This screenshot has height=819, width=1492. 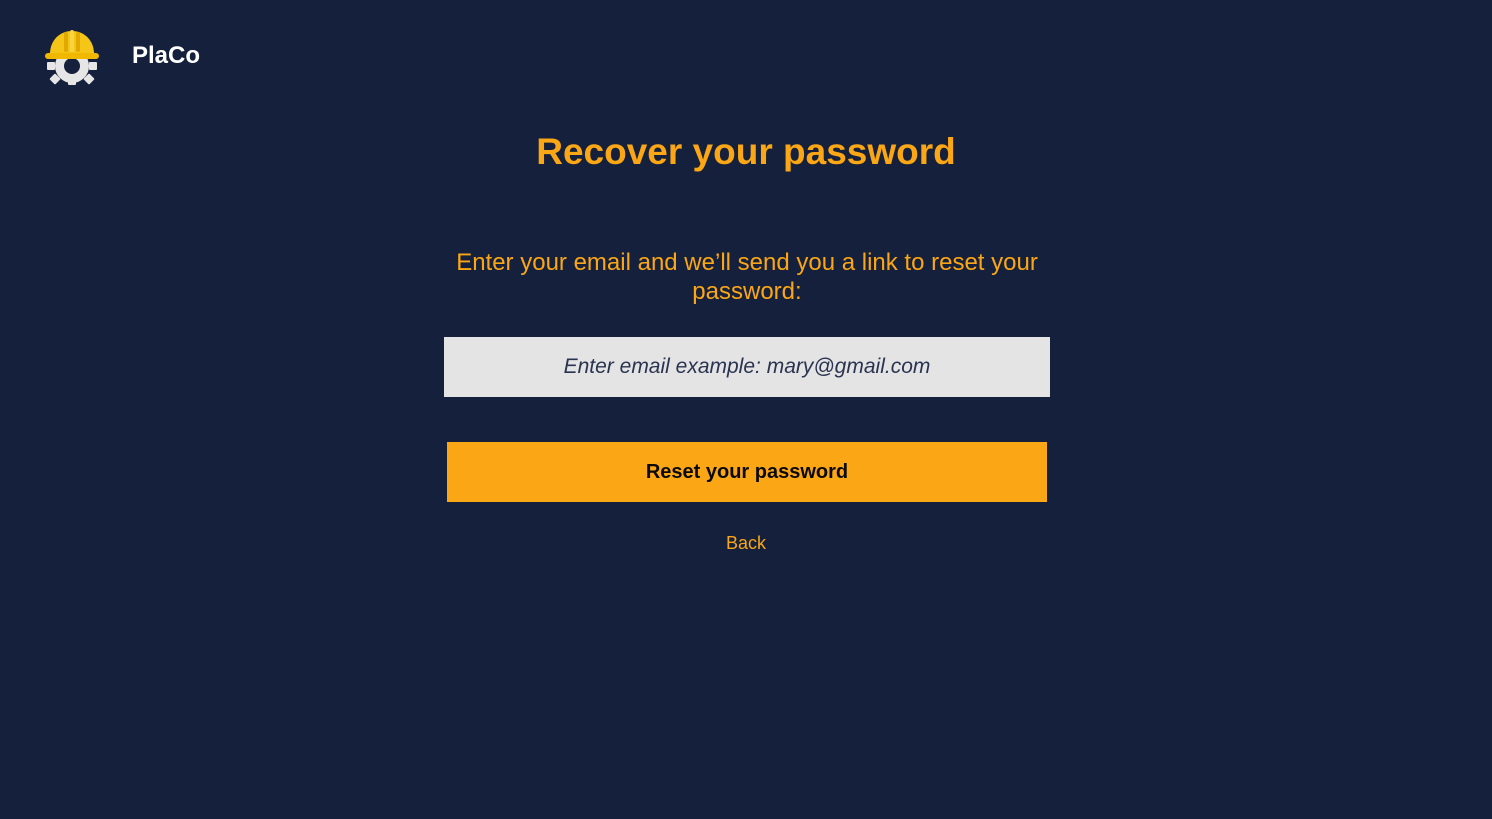 What do you see at coordinates (747, 367) in the screenshot?
I see `email-input` at bounding box center [747, 367].